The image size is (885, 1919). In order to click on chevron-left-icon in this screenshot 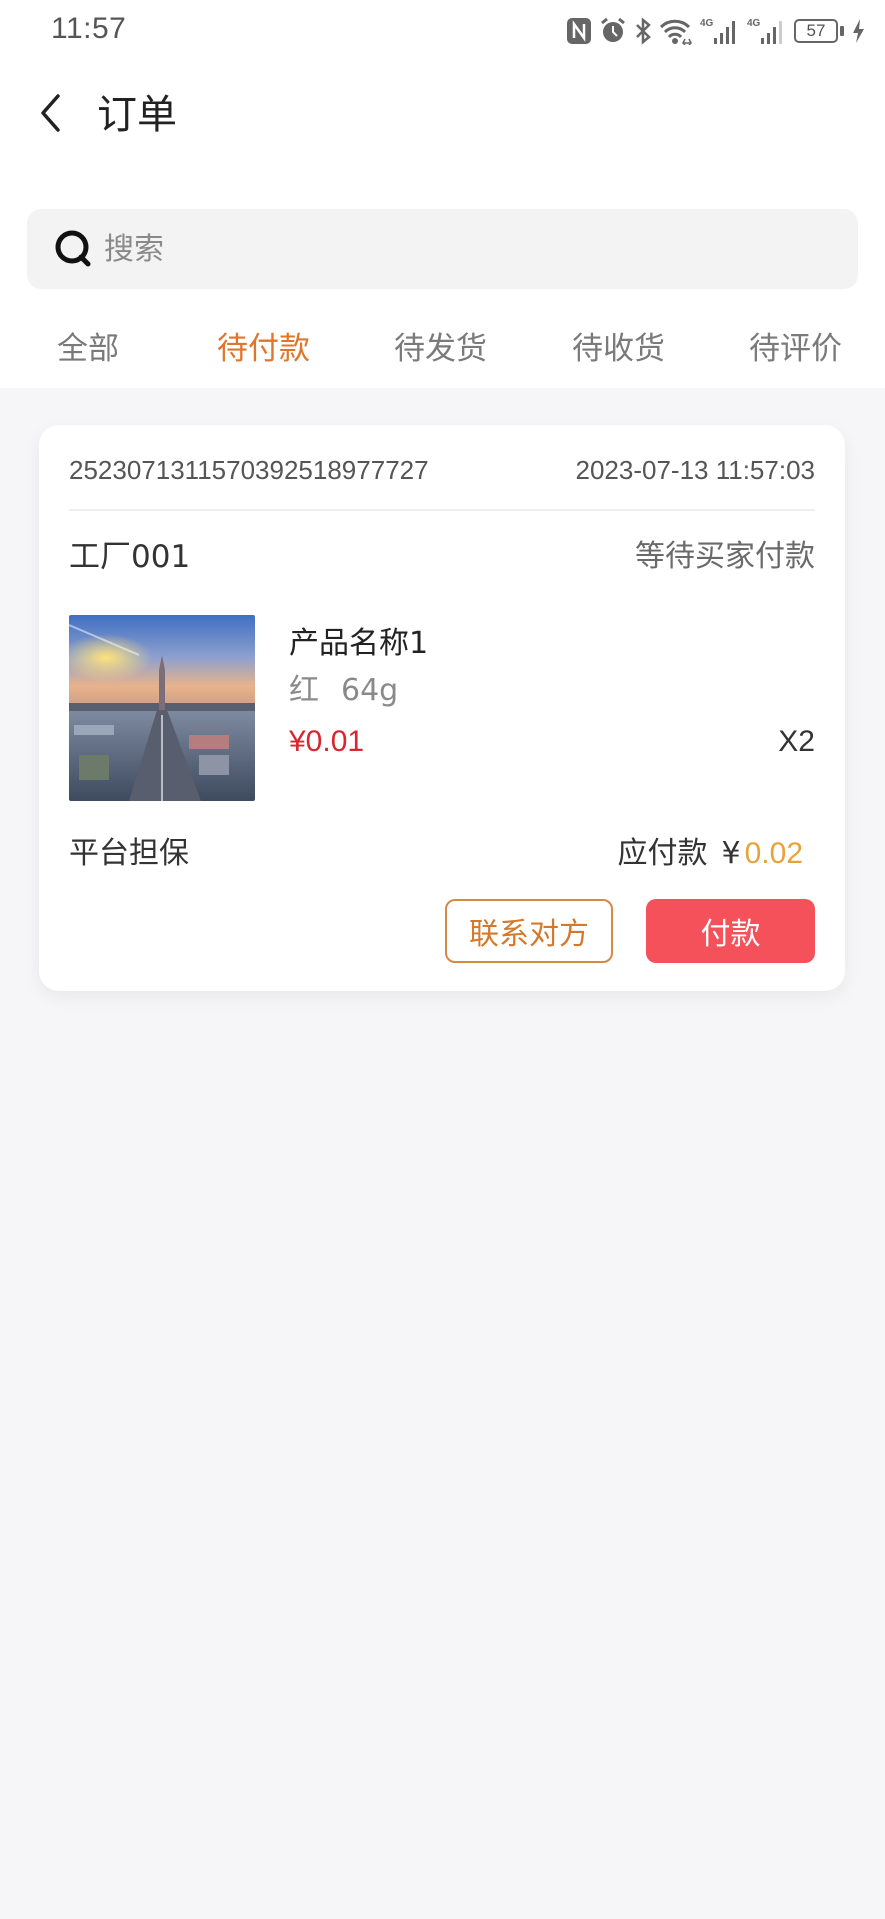, I will do `click(50, 115)`.